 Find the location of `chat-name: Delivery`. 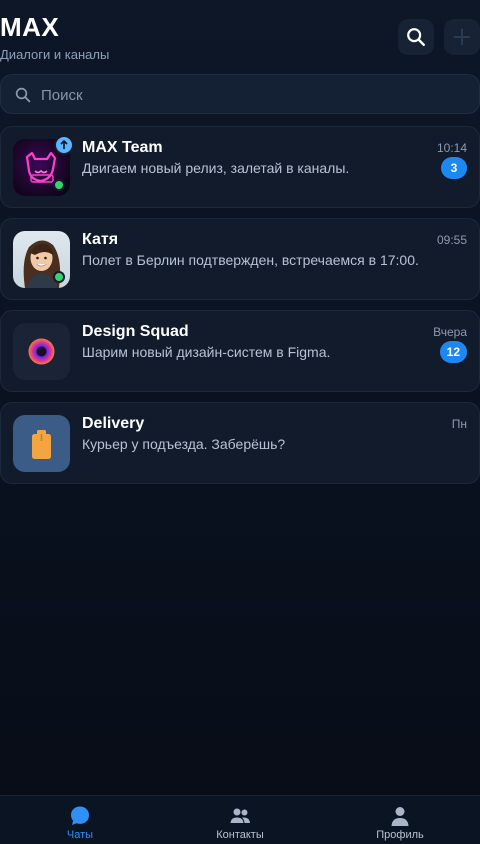

chat-name: Delivery is located at coordinates (113, 423).